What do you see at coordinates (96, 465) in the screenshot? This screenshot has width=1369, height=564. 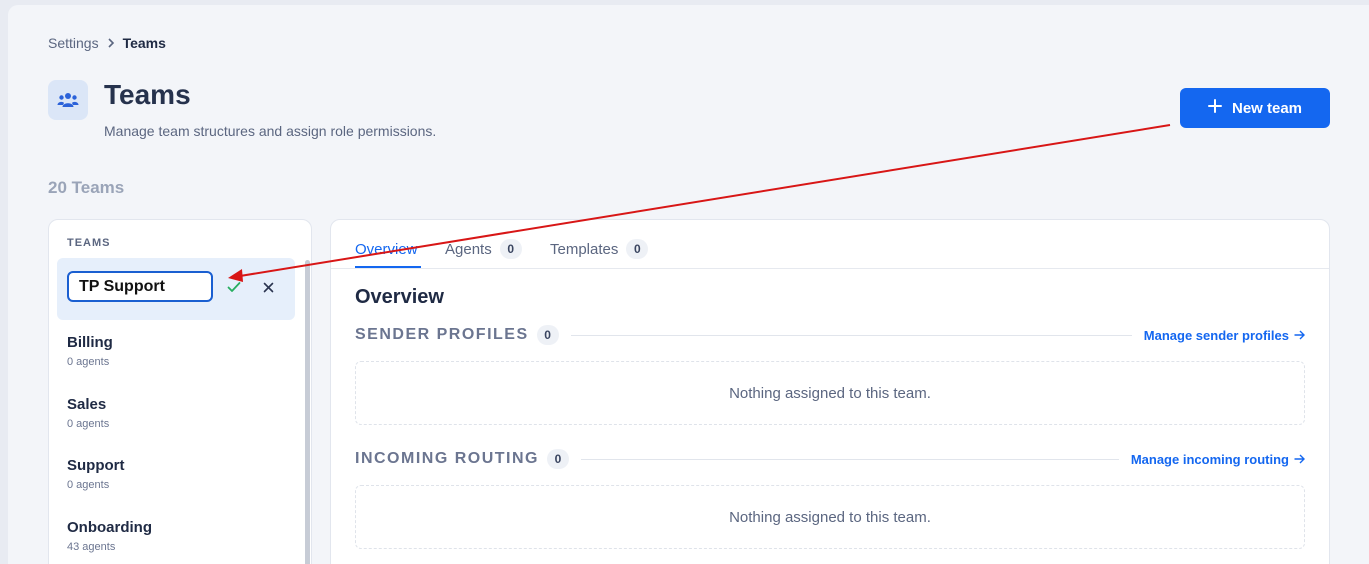 I see `team-name: Support` at bounding box center [96, 465].